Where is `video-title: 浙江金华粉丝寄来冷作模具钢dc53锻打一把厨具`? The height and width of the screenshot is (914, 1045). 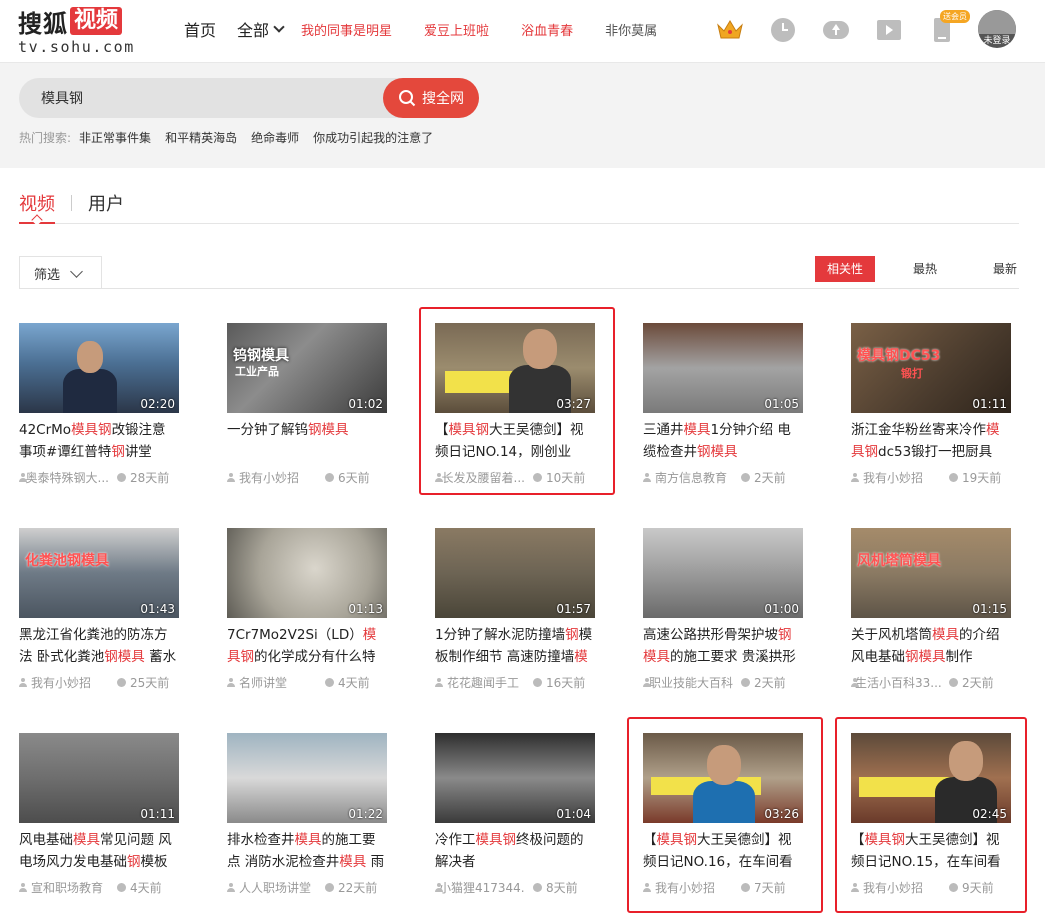
video-title: 浙江金华粉丝寄来冷作模具钢dc53锻打一把厨具 is located at coordinates (931, 441).